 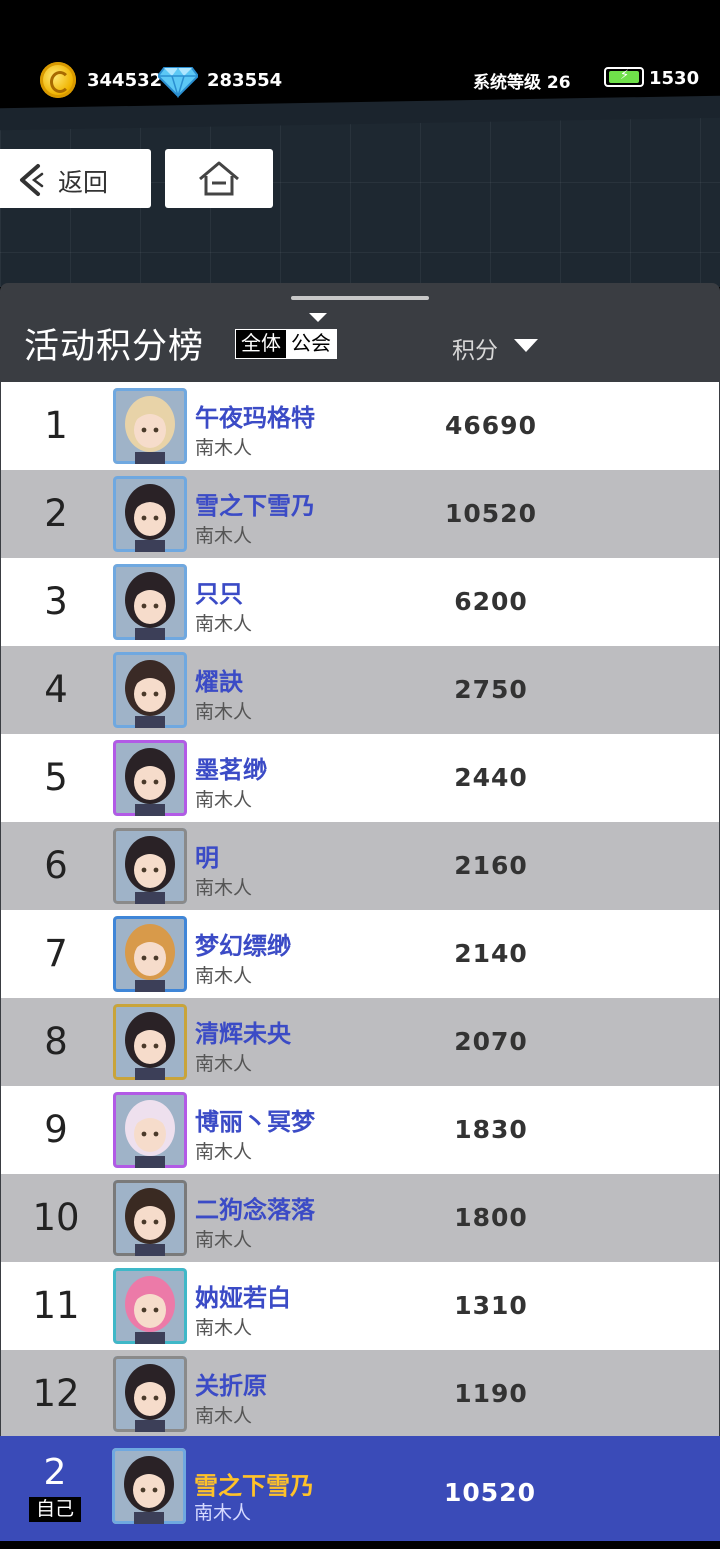 What do you see at coordinates (243, 943) in the screenshot?
I see `player-name: 梦幻缥缈` at bounding box center [243, 943].